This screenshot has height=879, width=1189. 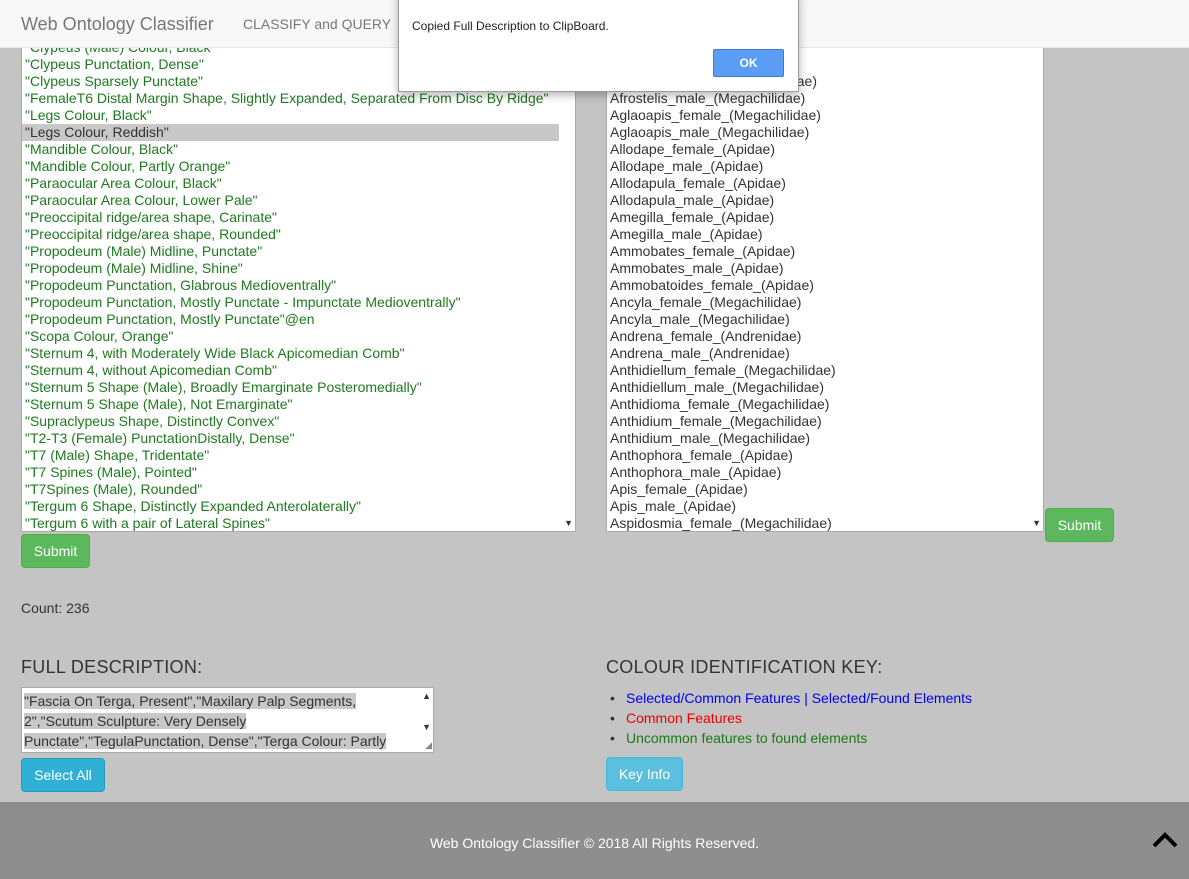 I want to click on class-option: Ancyla_female_(Megachilidae), so click(x=817, y=302).